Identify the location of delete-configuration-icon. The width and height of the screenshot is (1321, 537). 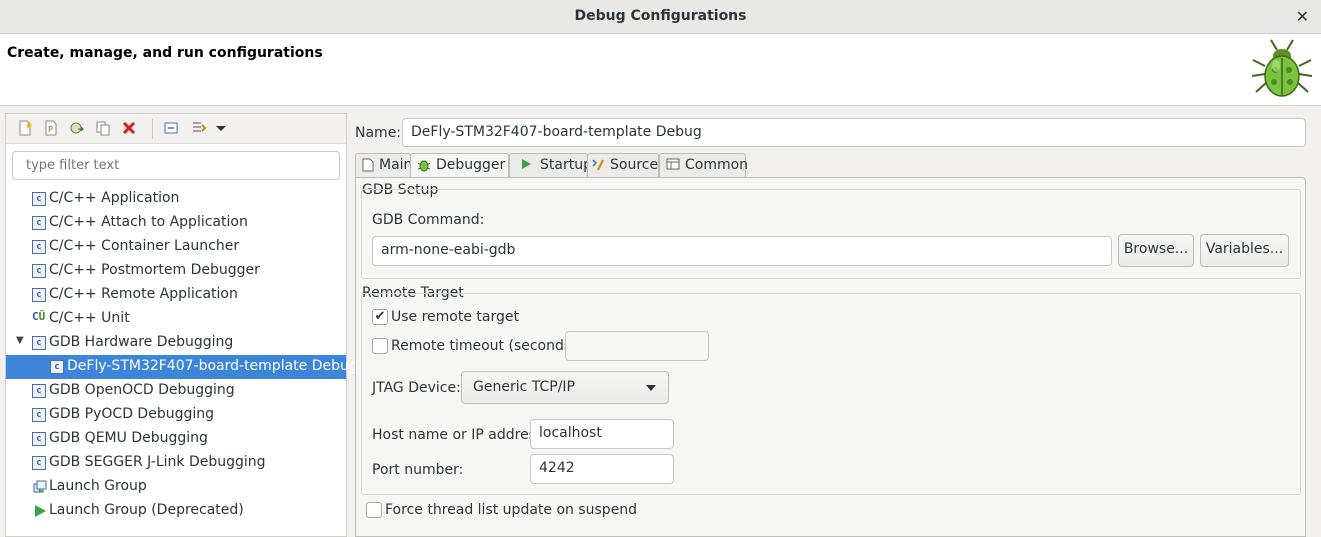
(129, 129).